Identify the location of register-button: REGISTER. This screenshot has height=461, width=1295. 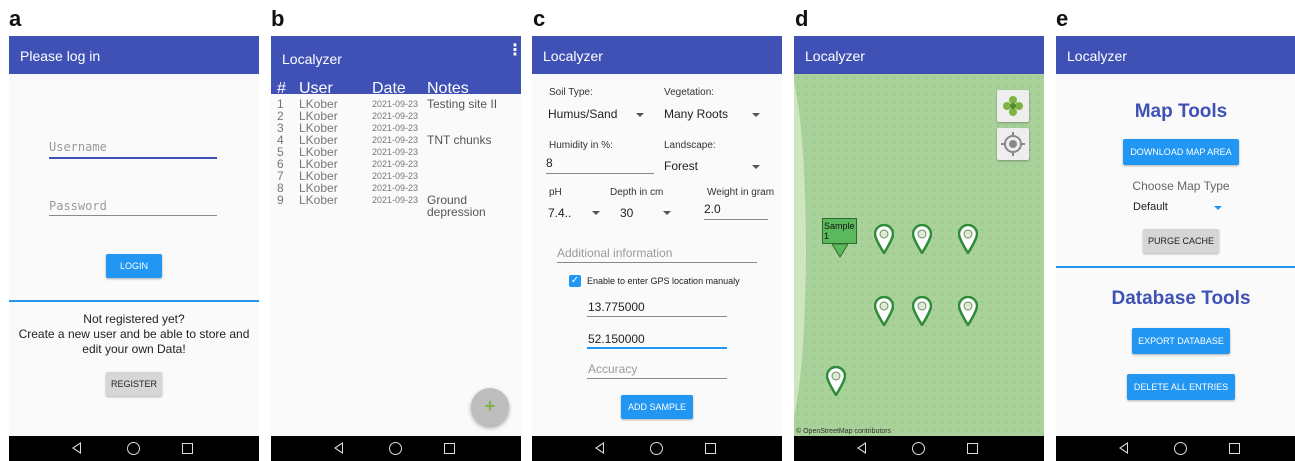
(134, 384).